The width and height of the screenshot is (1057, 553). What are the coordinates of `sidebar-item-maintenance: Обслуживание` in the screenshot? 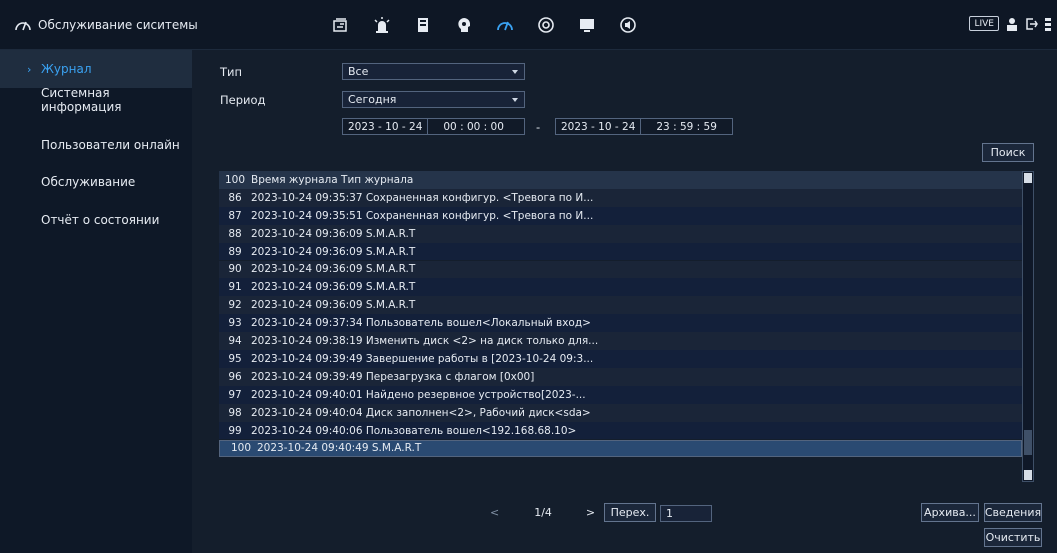 It's located at (96, 182).